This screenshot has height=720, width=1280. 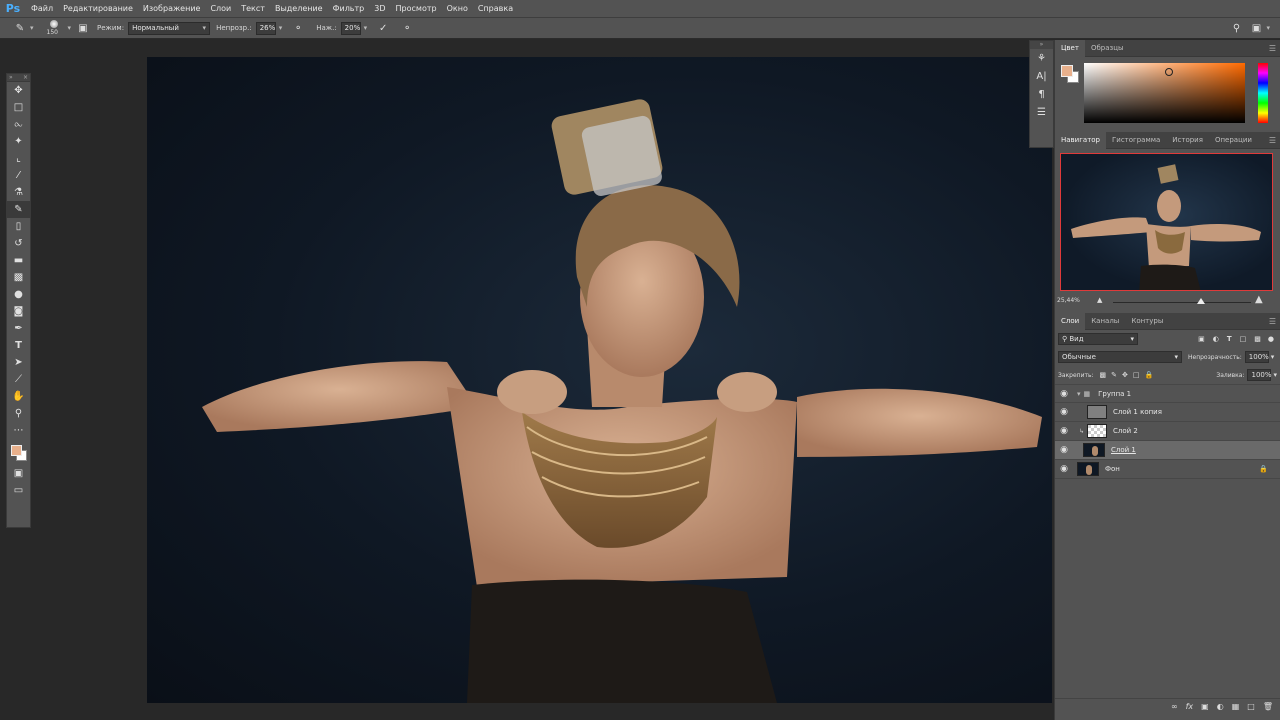 What do you see at coordinates (379, 8) in the screenshot?
I see `menu-3d: 3D` at bounding box center [379, 8].